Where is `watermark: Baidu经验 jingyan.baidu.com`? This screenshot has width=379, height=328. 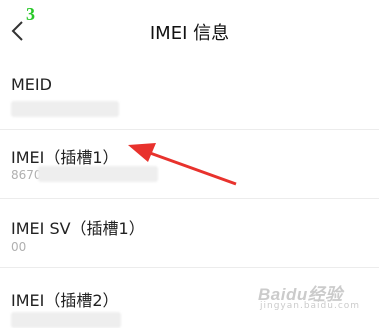
watermark: Baidu经验 jingyan.baidu.com is located at coordinates (314, 296).